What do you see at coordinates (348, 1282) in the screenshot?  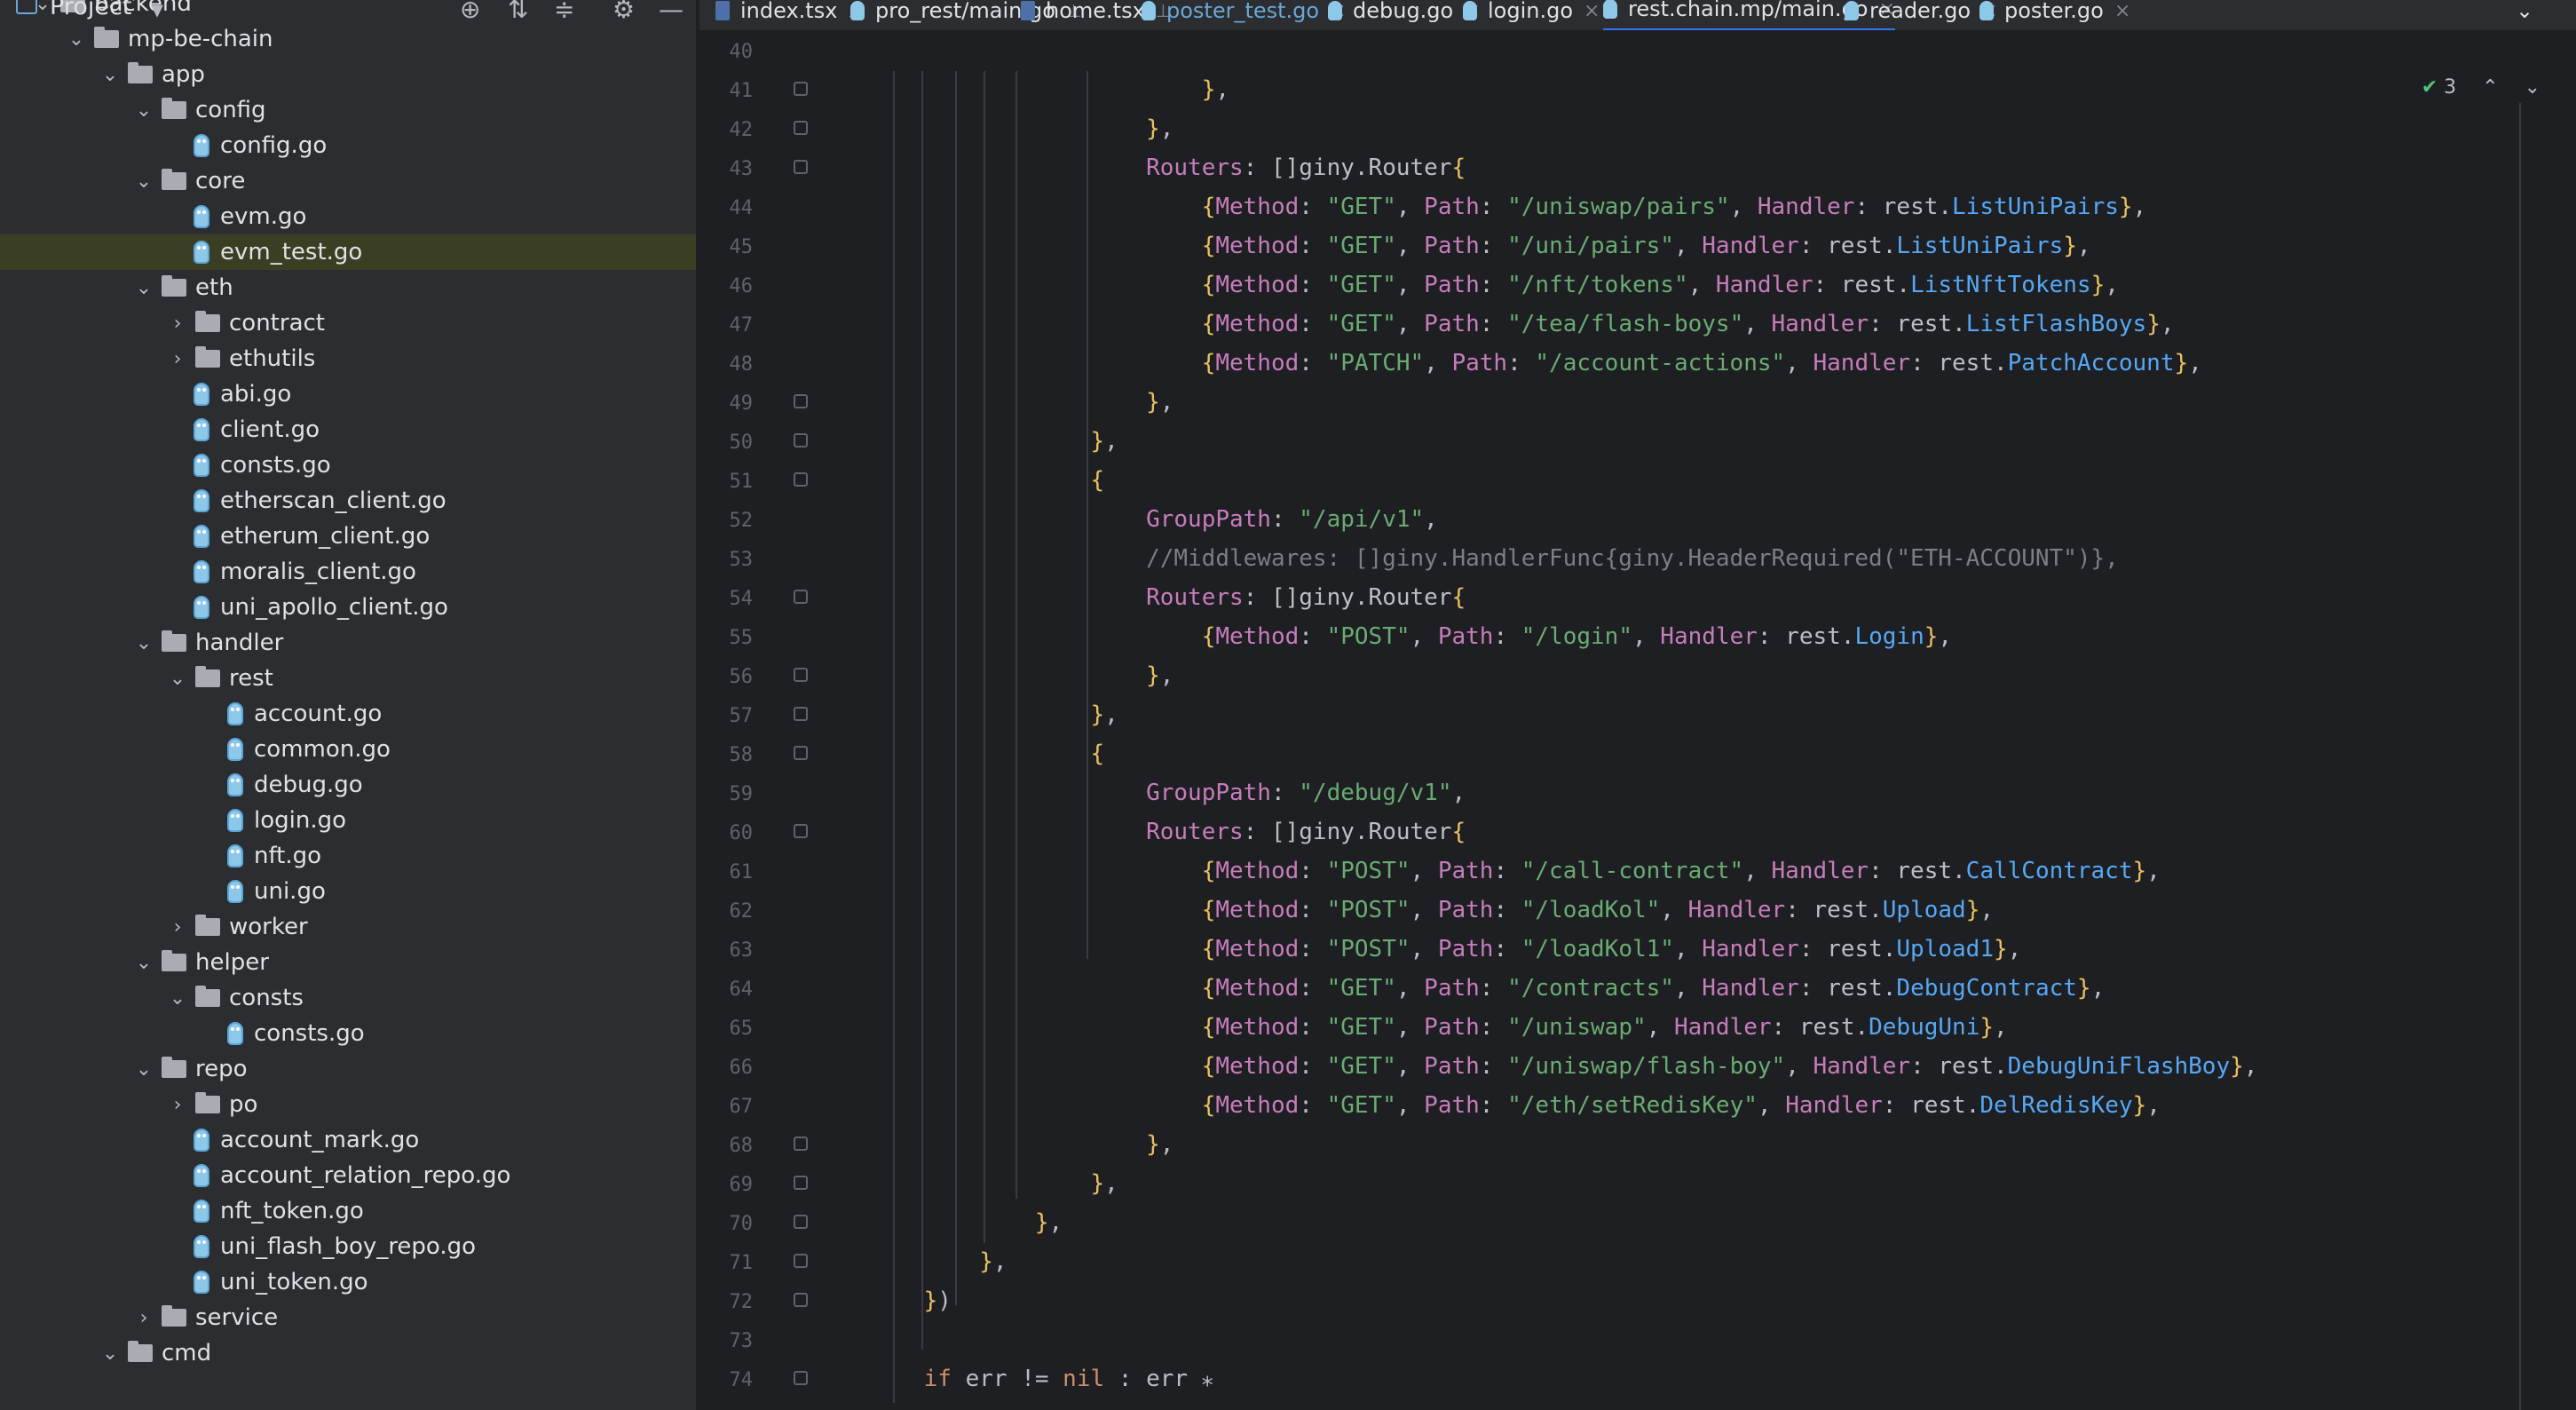 I see `tree-file: uni_token.go` at bounding box center [348, 1282].